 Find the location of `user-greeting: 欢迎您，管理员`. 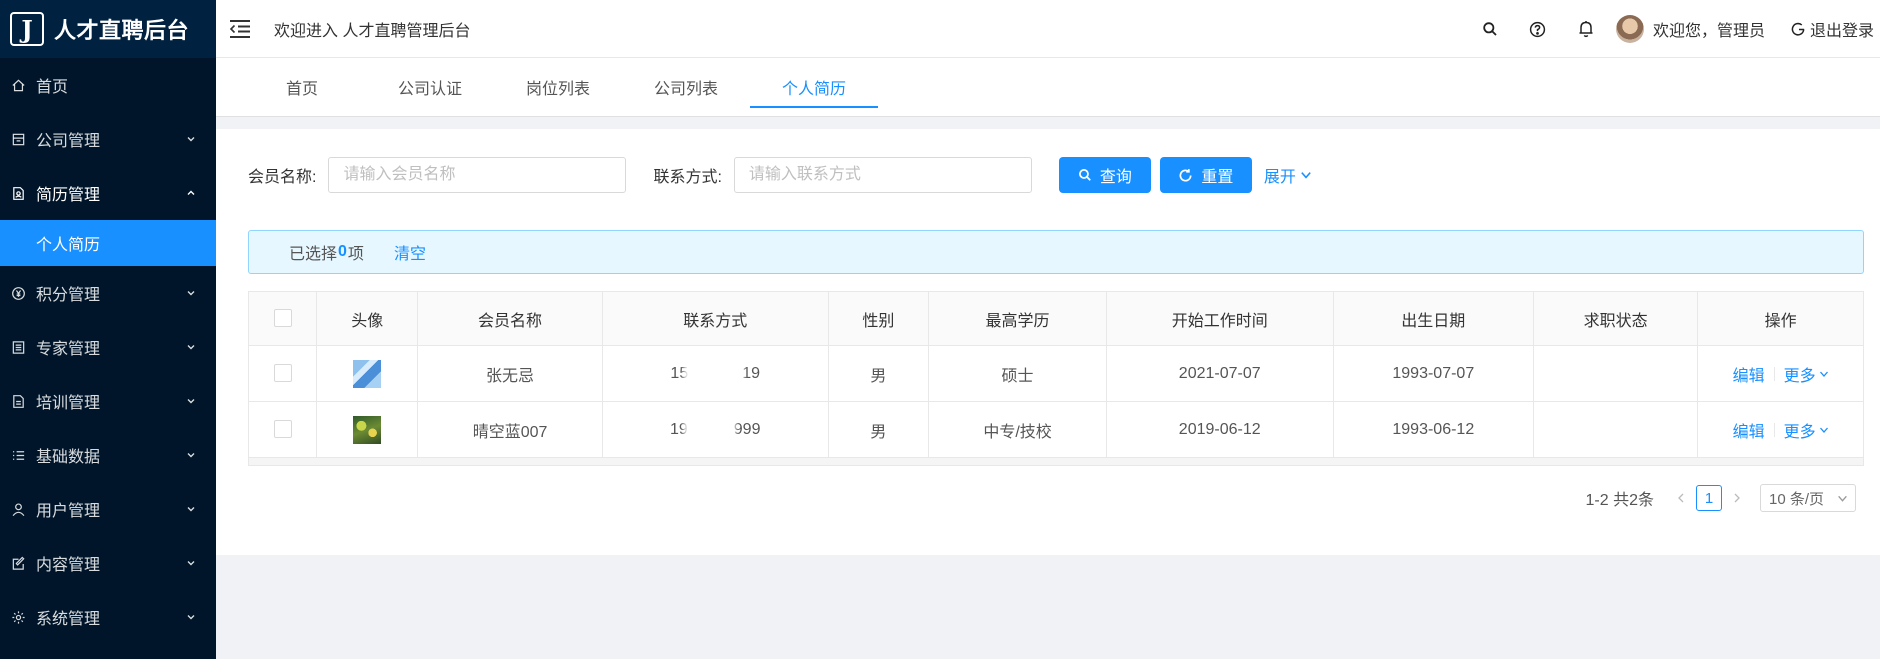

user-greeting: 欢迎您，管理员 is located at coordinates (1708, 31).